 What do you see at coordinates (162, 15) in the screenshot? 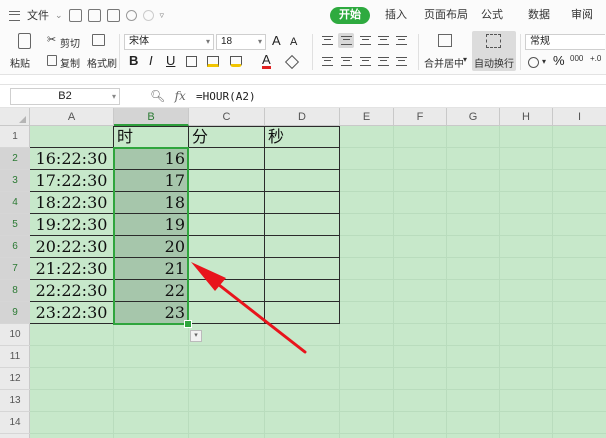
I see `customize-toolbar-icon: ▿` at bounding box center [162, 15].